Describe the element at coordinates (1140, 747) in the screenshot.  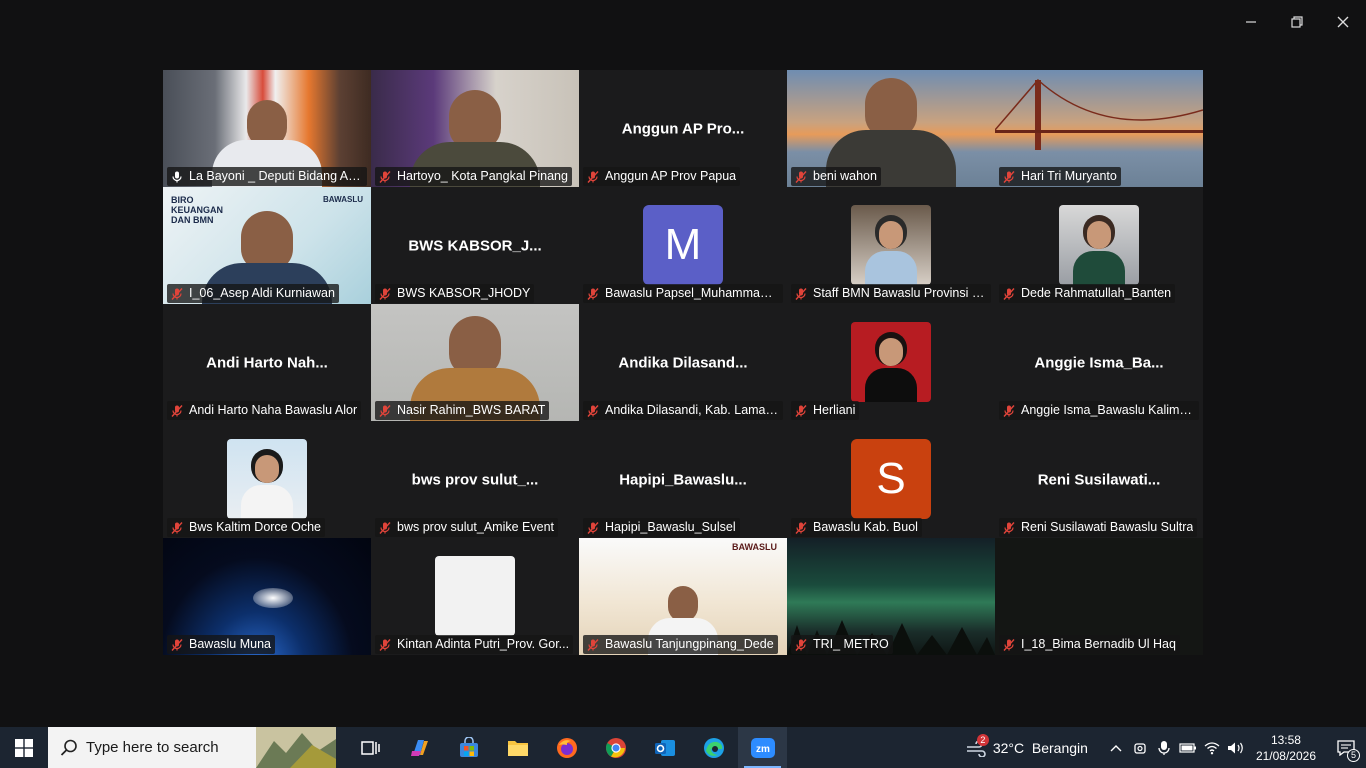
I see `camera-tray-button` at that location.